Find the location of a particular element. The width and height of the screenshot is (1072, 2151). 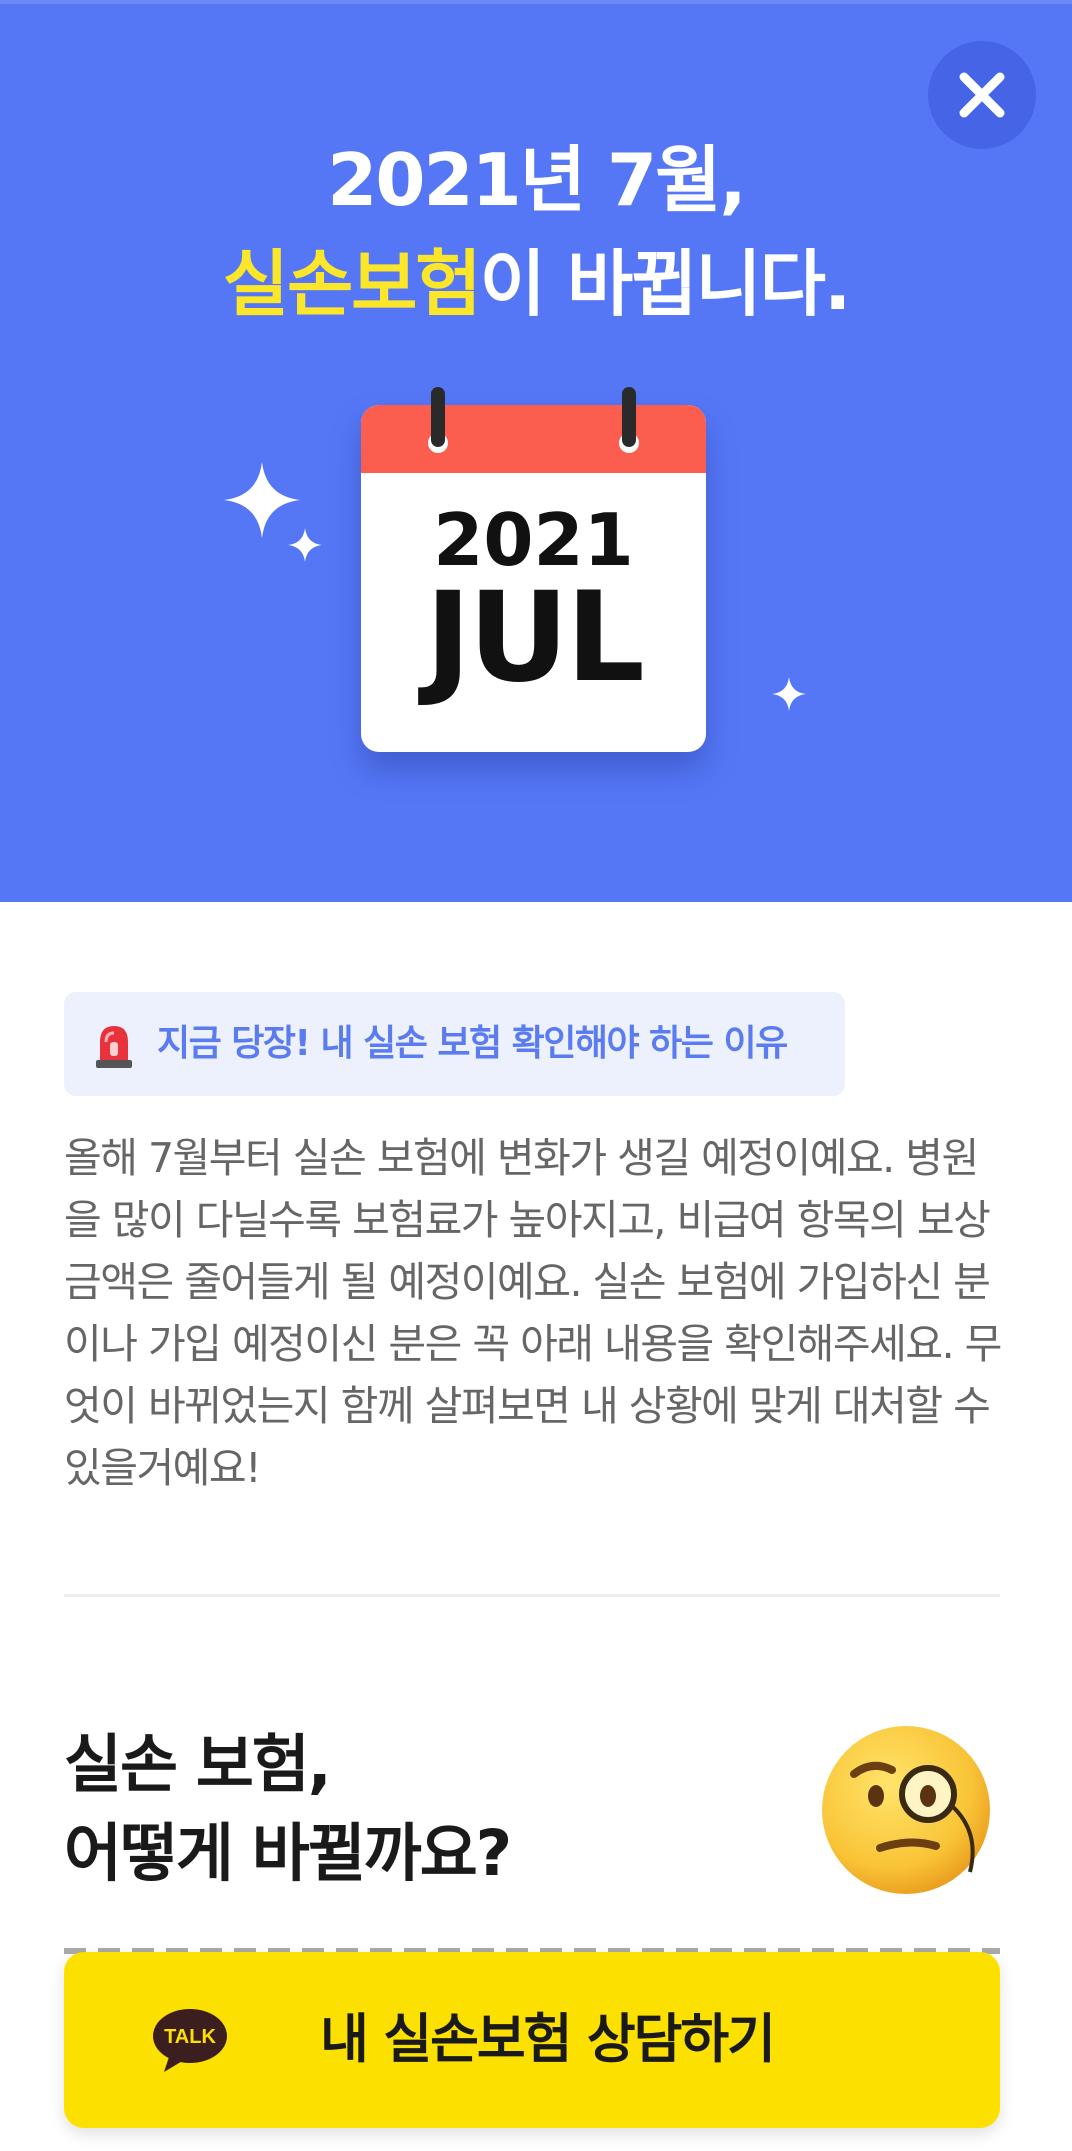

section-title: 실손 보험, 어떻게 바뀔까요? is located at coordinates (424, 1809).